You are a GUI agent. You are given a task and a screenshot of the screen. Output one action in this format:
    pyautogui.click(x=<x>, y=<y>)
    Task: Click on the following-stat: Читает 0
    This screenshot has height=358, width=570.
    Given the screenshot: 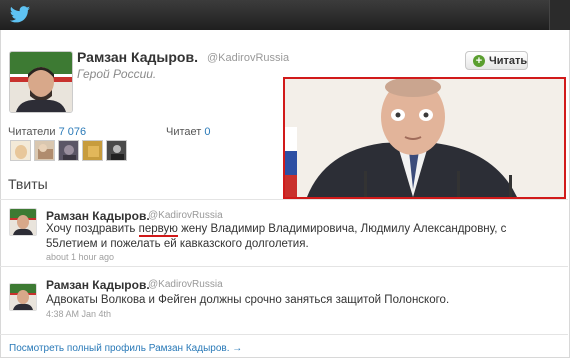 What is the action you would take?
    pyautogui.click(x=188, y=132)
    